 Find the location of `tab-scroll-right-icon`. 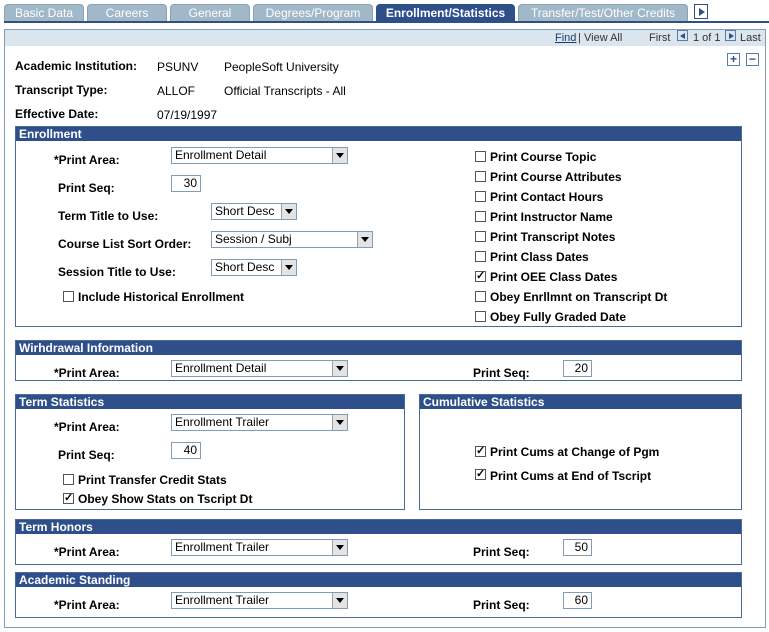

tab-scroll-right-icon is located at coordinates (701, 11).